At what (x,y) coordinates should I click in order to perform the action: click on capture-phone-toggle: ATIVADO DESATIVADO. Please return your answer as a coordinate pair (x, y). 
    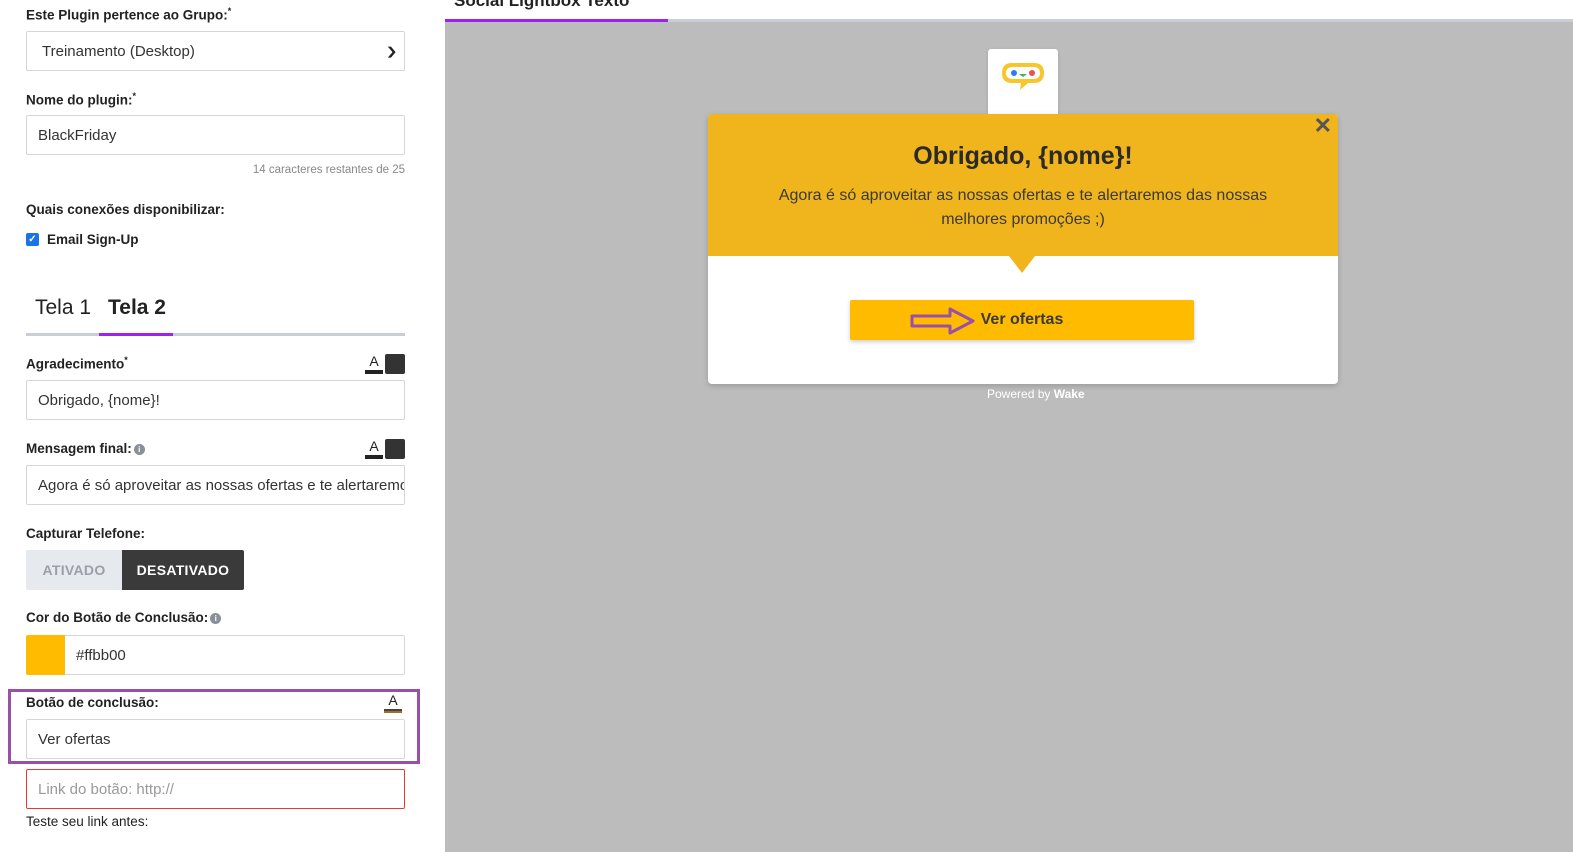
    Looking at the image, I should click on (135, 570).